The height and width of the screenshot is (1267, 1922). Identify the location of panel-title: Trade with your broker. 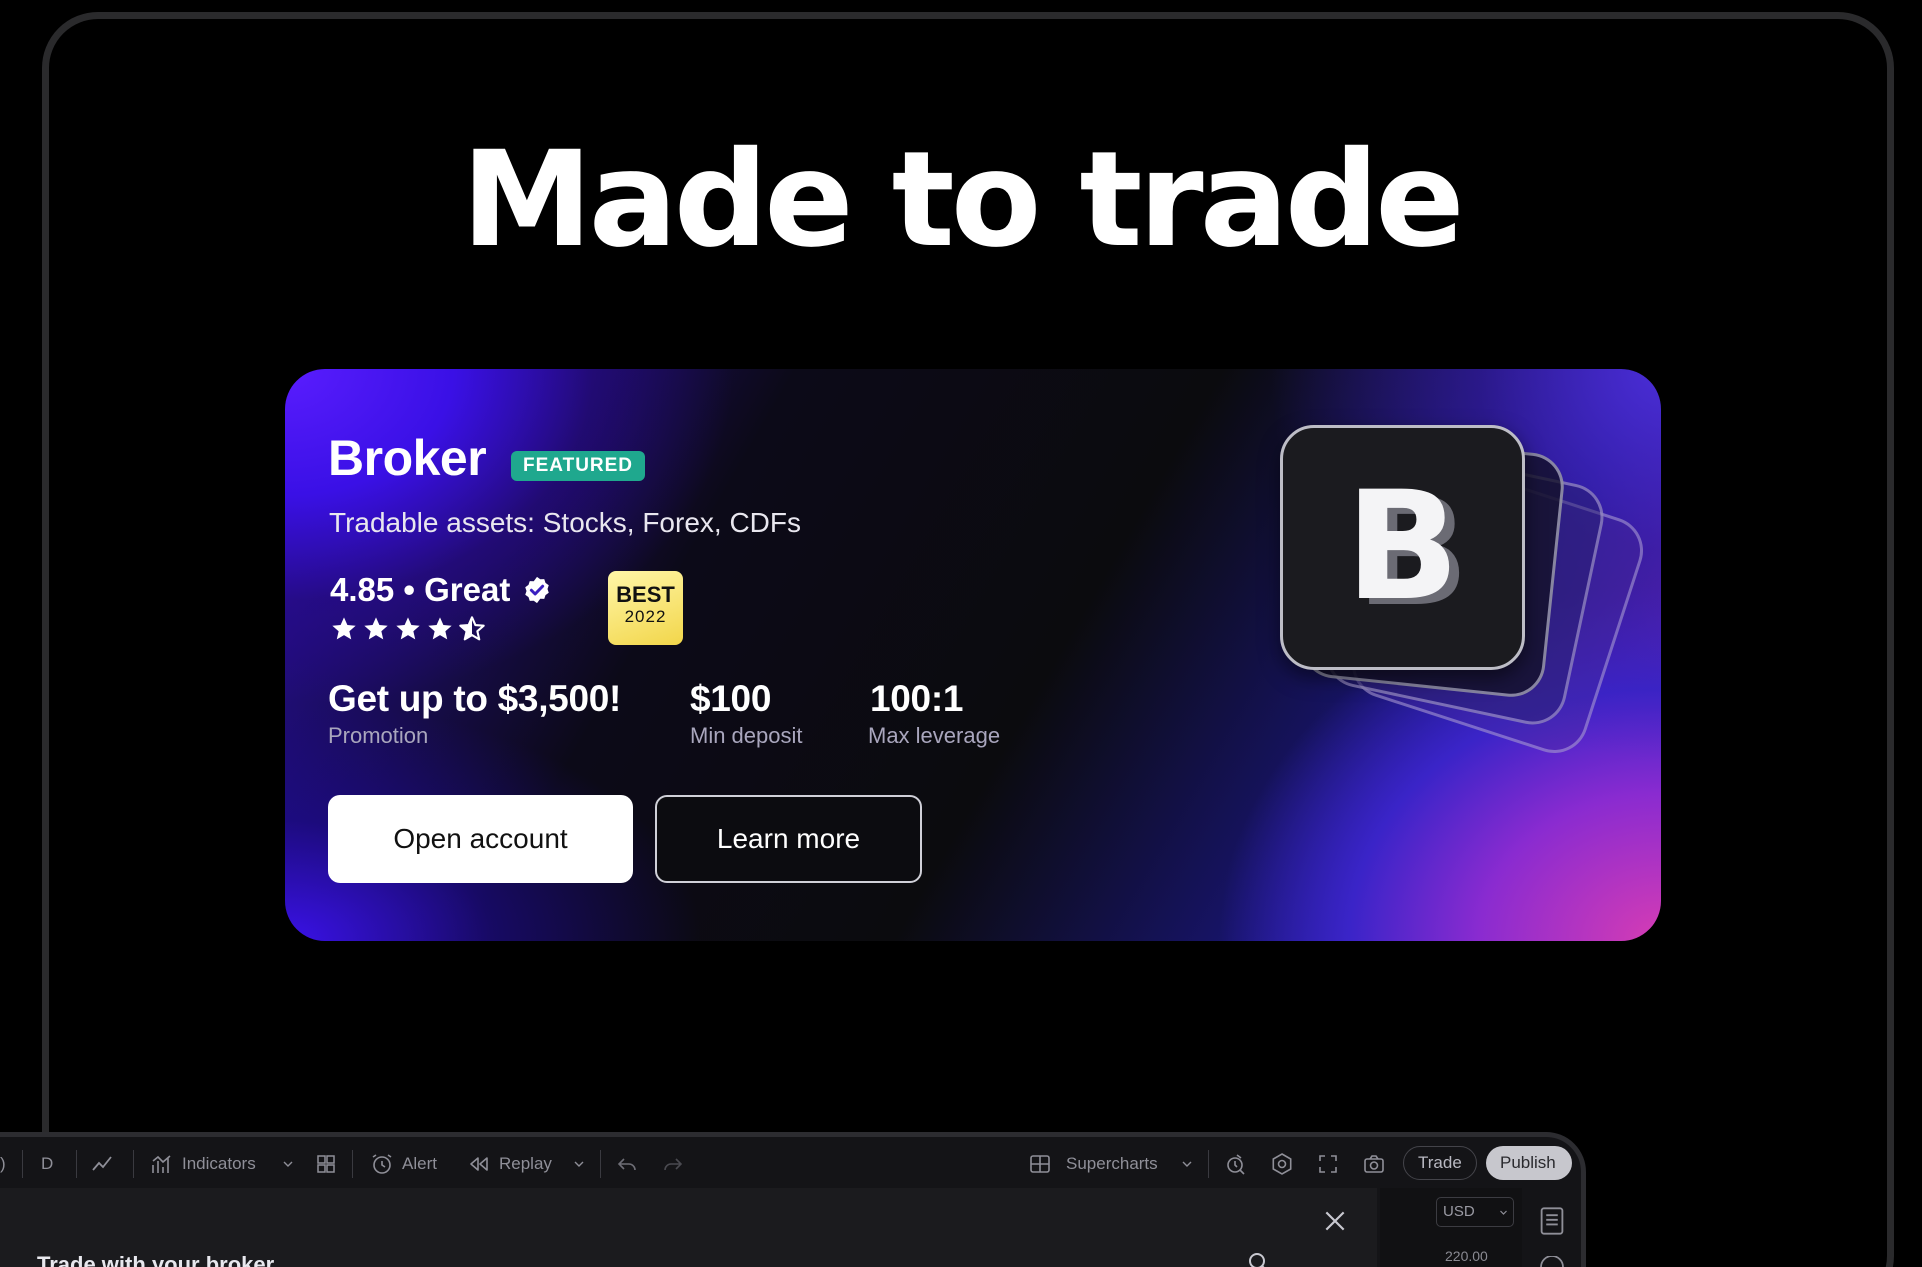
(156, 1259).